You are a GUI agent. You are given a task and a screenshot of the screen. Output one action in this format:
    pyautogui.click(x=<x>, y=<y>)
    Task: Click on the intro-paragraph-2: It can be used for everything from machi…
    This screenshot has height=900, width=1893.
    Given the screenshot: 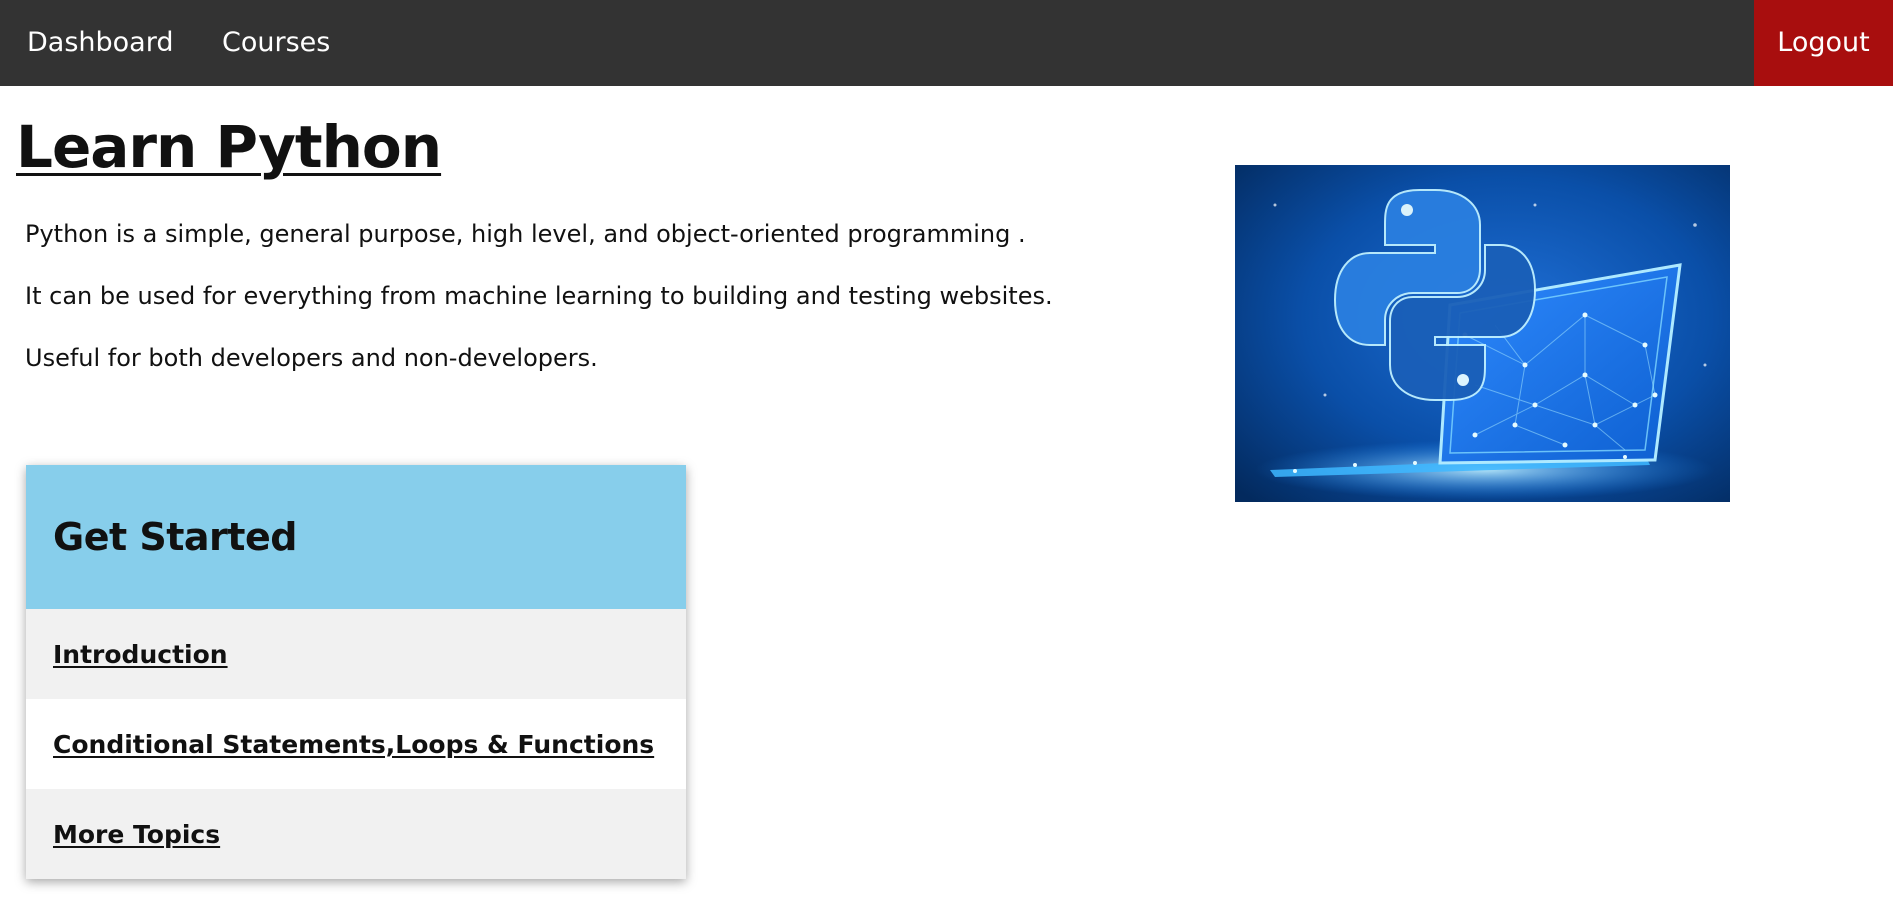 What is the action you would take?
    pyautogui.click(x=539, y=296)
    